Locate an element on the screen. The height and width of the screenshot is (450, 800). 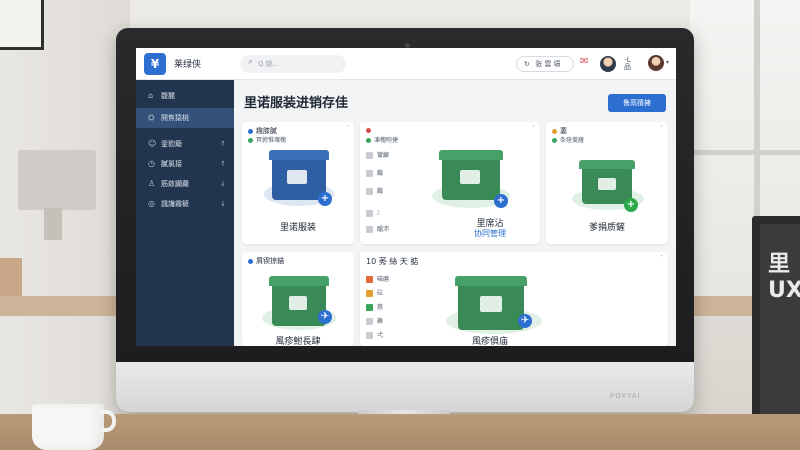
card-subtitle: 凍槐咆捷 is located at coordinates (382, 139).